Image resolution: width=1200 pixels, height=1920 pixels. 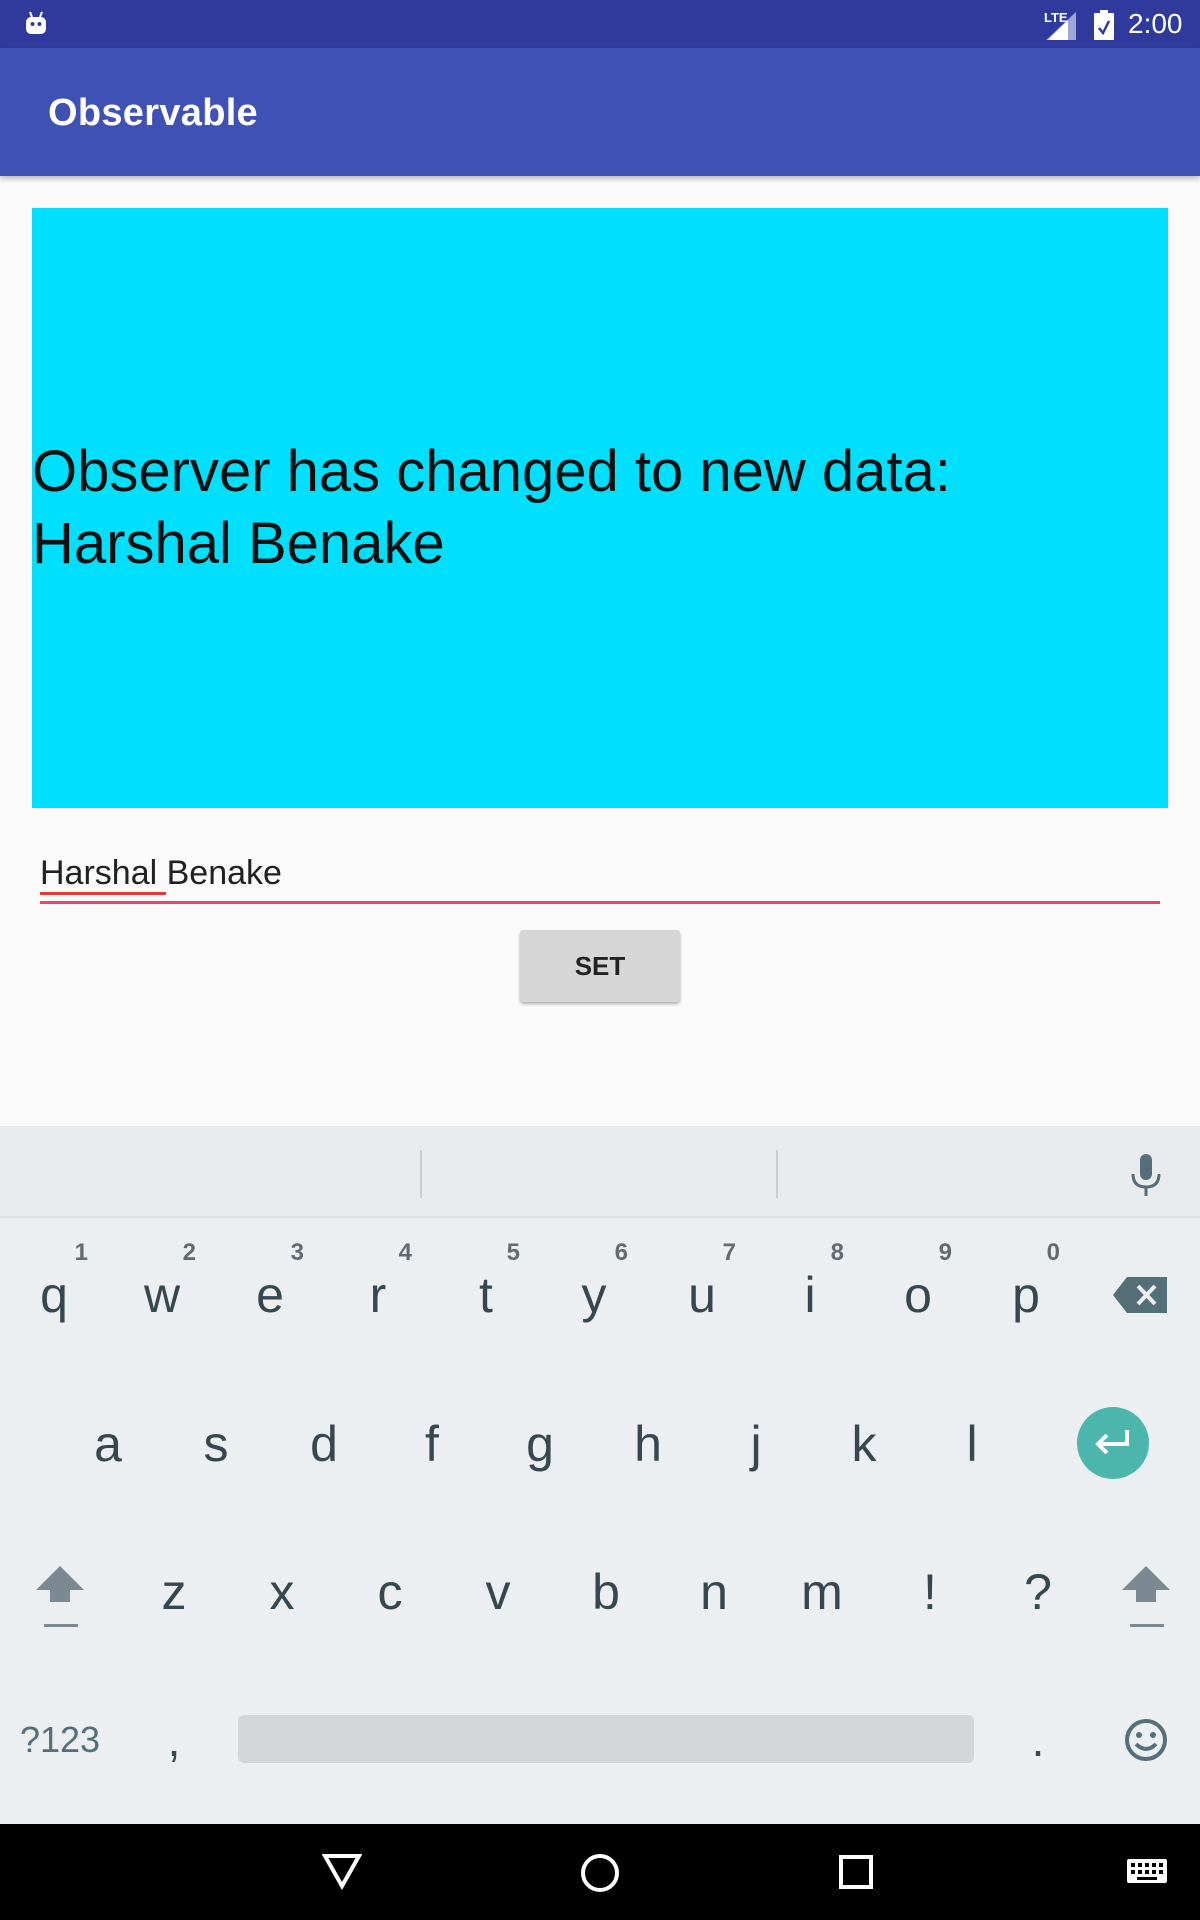 I want to click on key-label: z, so click(x=174, y=1592).